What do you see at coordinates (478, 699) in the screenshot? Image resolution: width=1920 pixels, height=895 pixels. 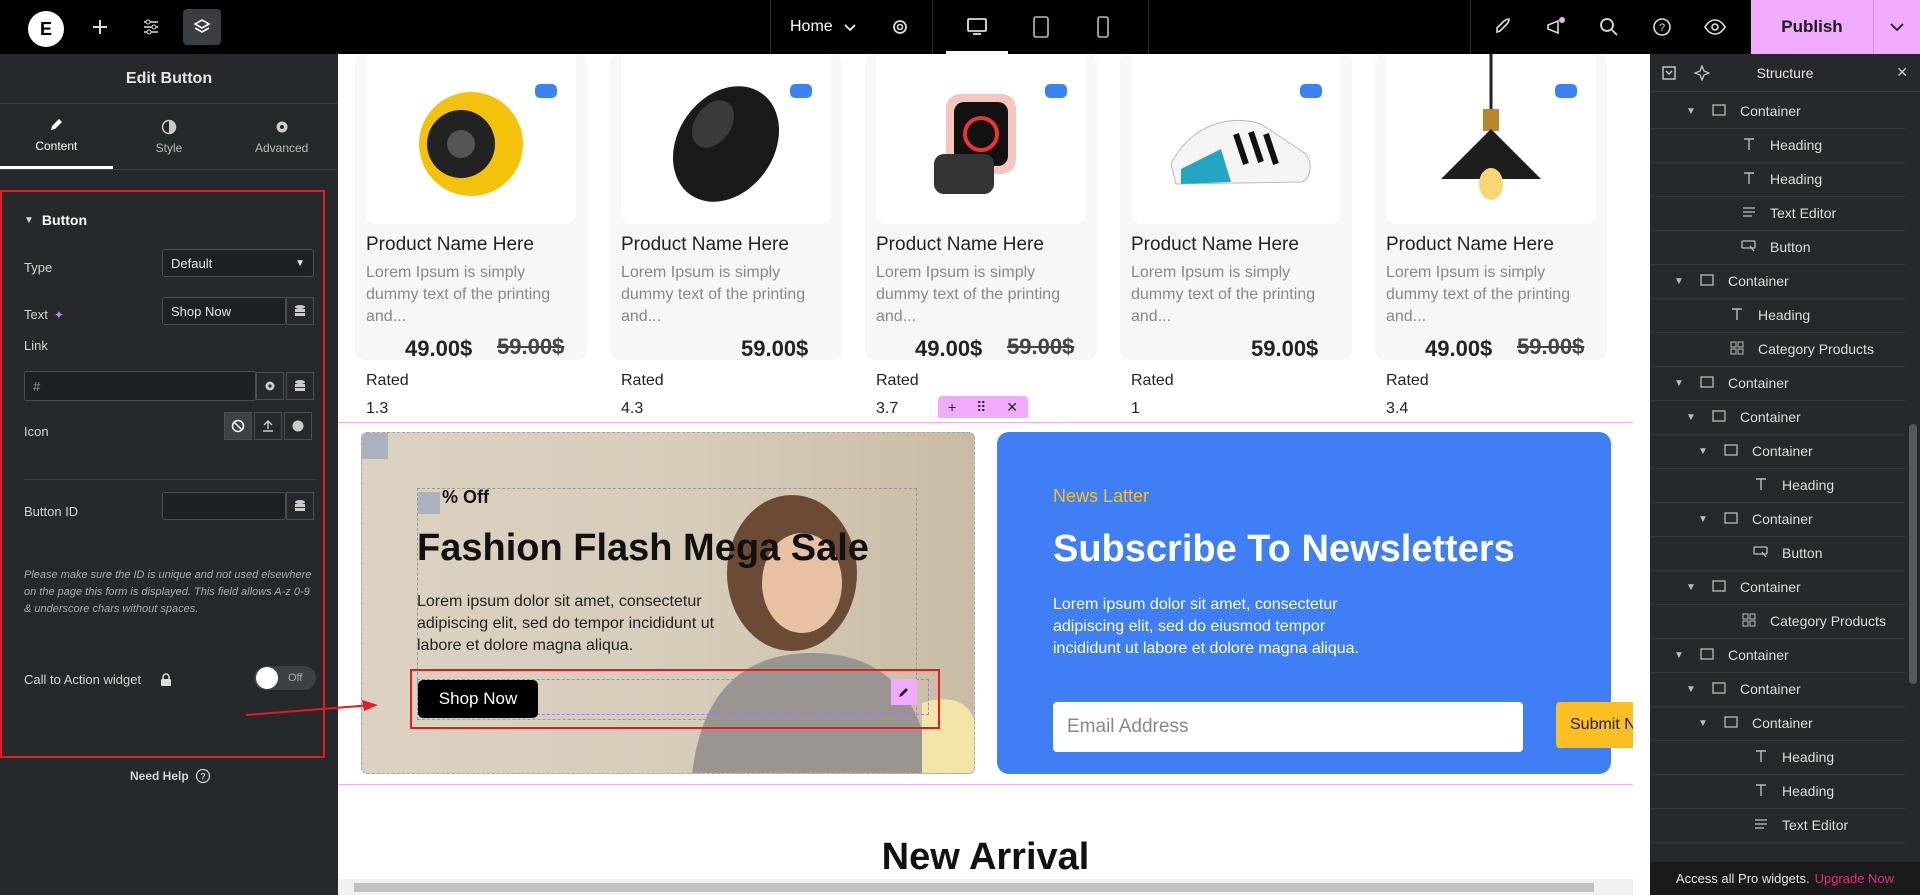 I see `shop-now-button: Shop Now` at bounding box center [478, 699].